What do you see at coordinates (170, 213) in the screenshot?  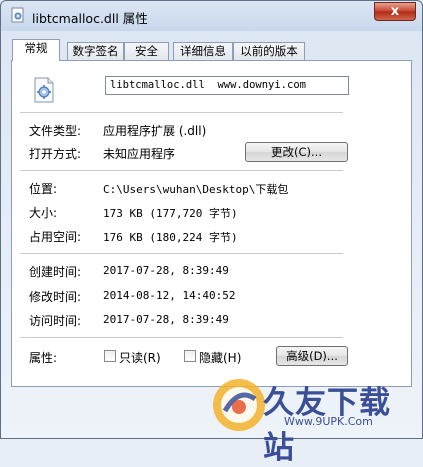 I see `size-value: 173 KB (177,720 字节)` at bounding box center [170, 213].